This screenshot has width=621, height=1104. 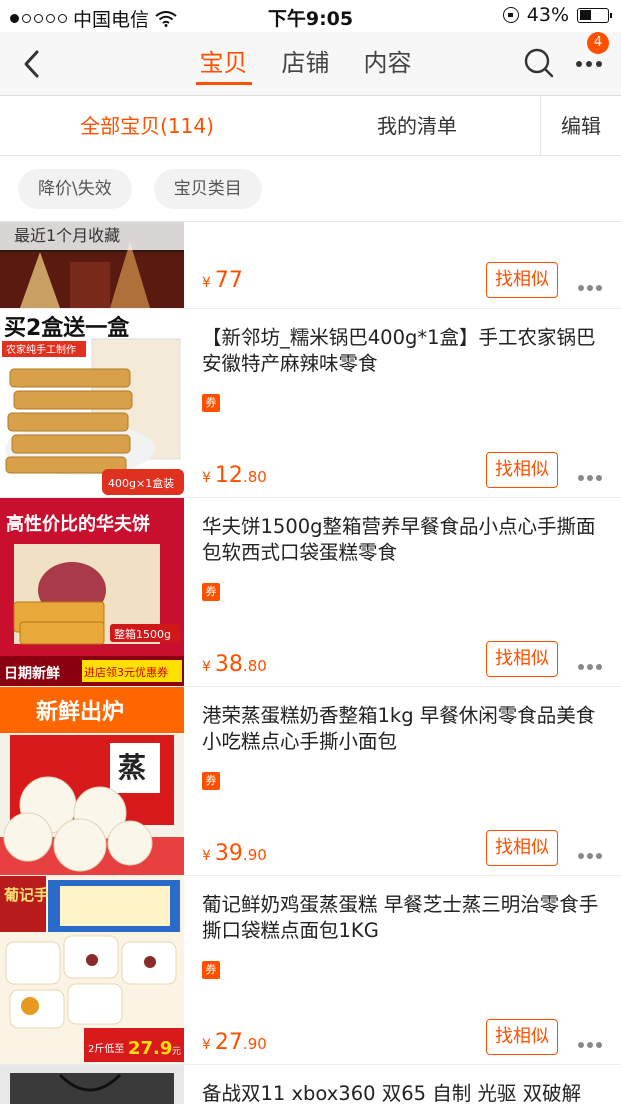 I want to click on image-bottom-left-2: 日期新鲜, so click(x=32, y=673).